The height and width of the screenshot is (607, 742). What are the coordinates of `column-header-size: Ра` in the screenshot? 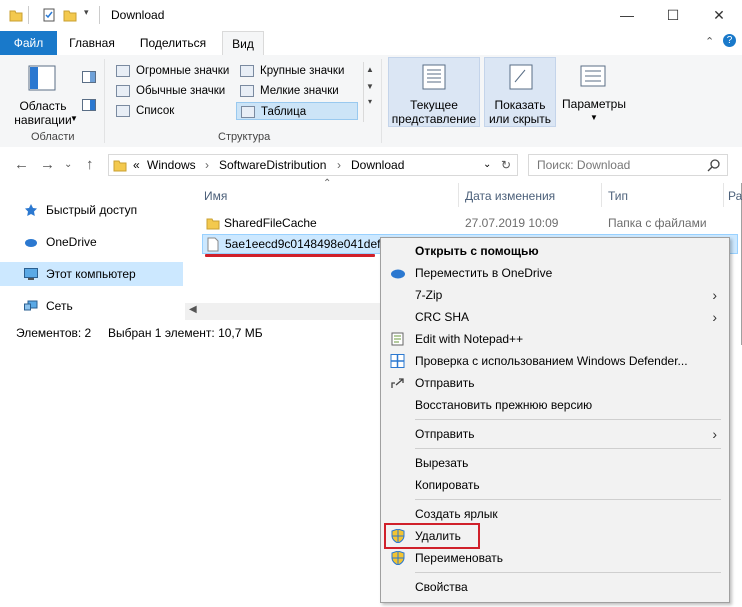 It's located at (735, 196).